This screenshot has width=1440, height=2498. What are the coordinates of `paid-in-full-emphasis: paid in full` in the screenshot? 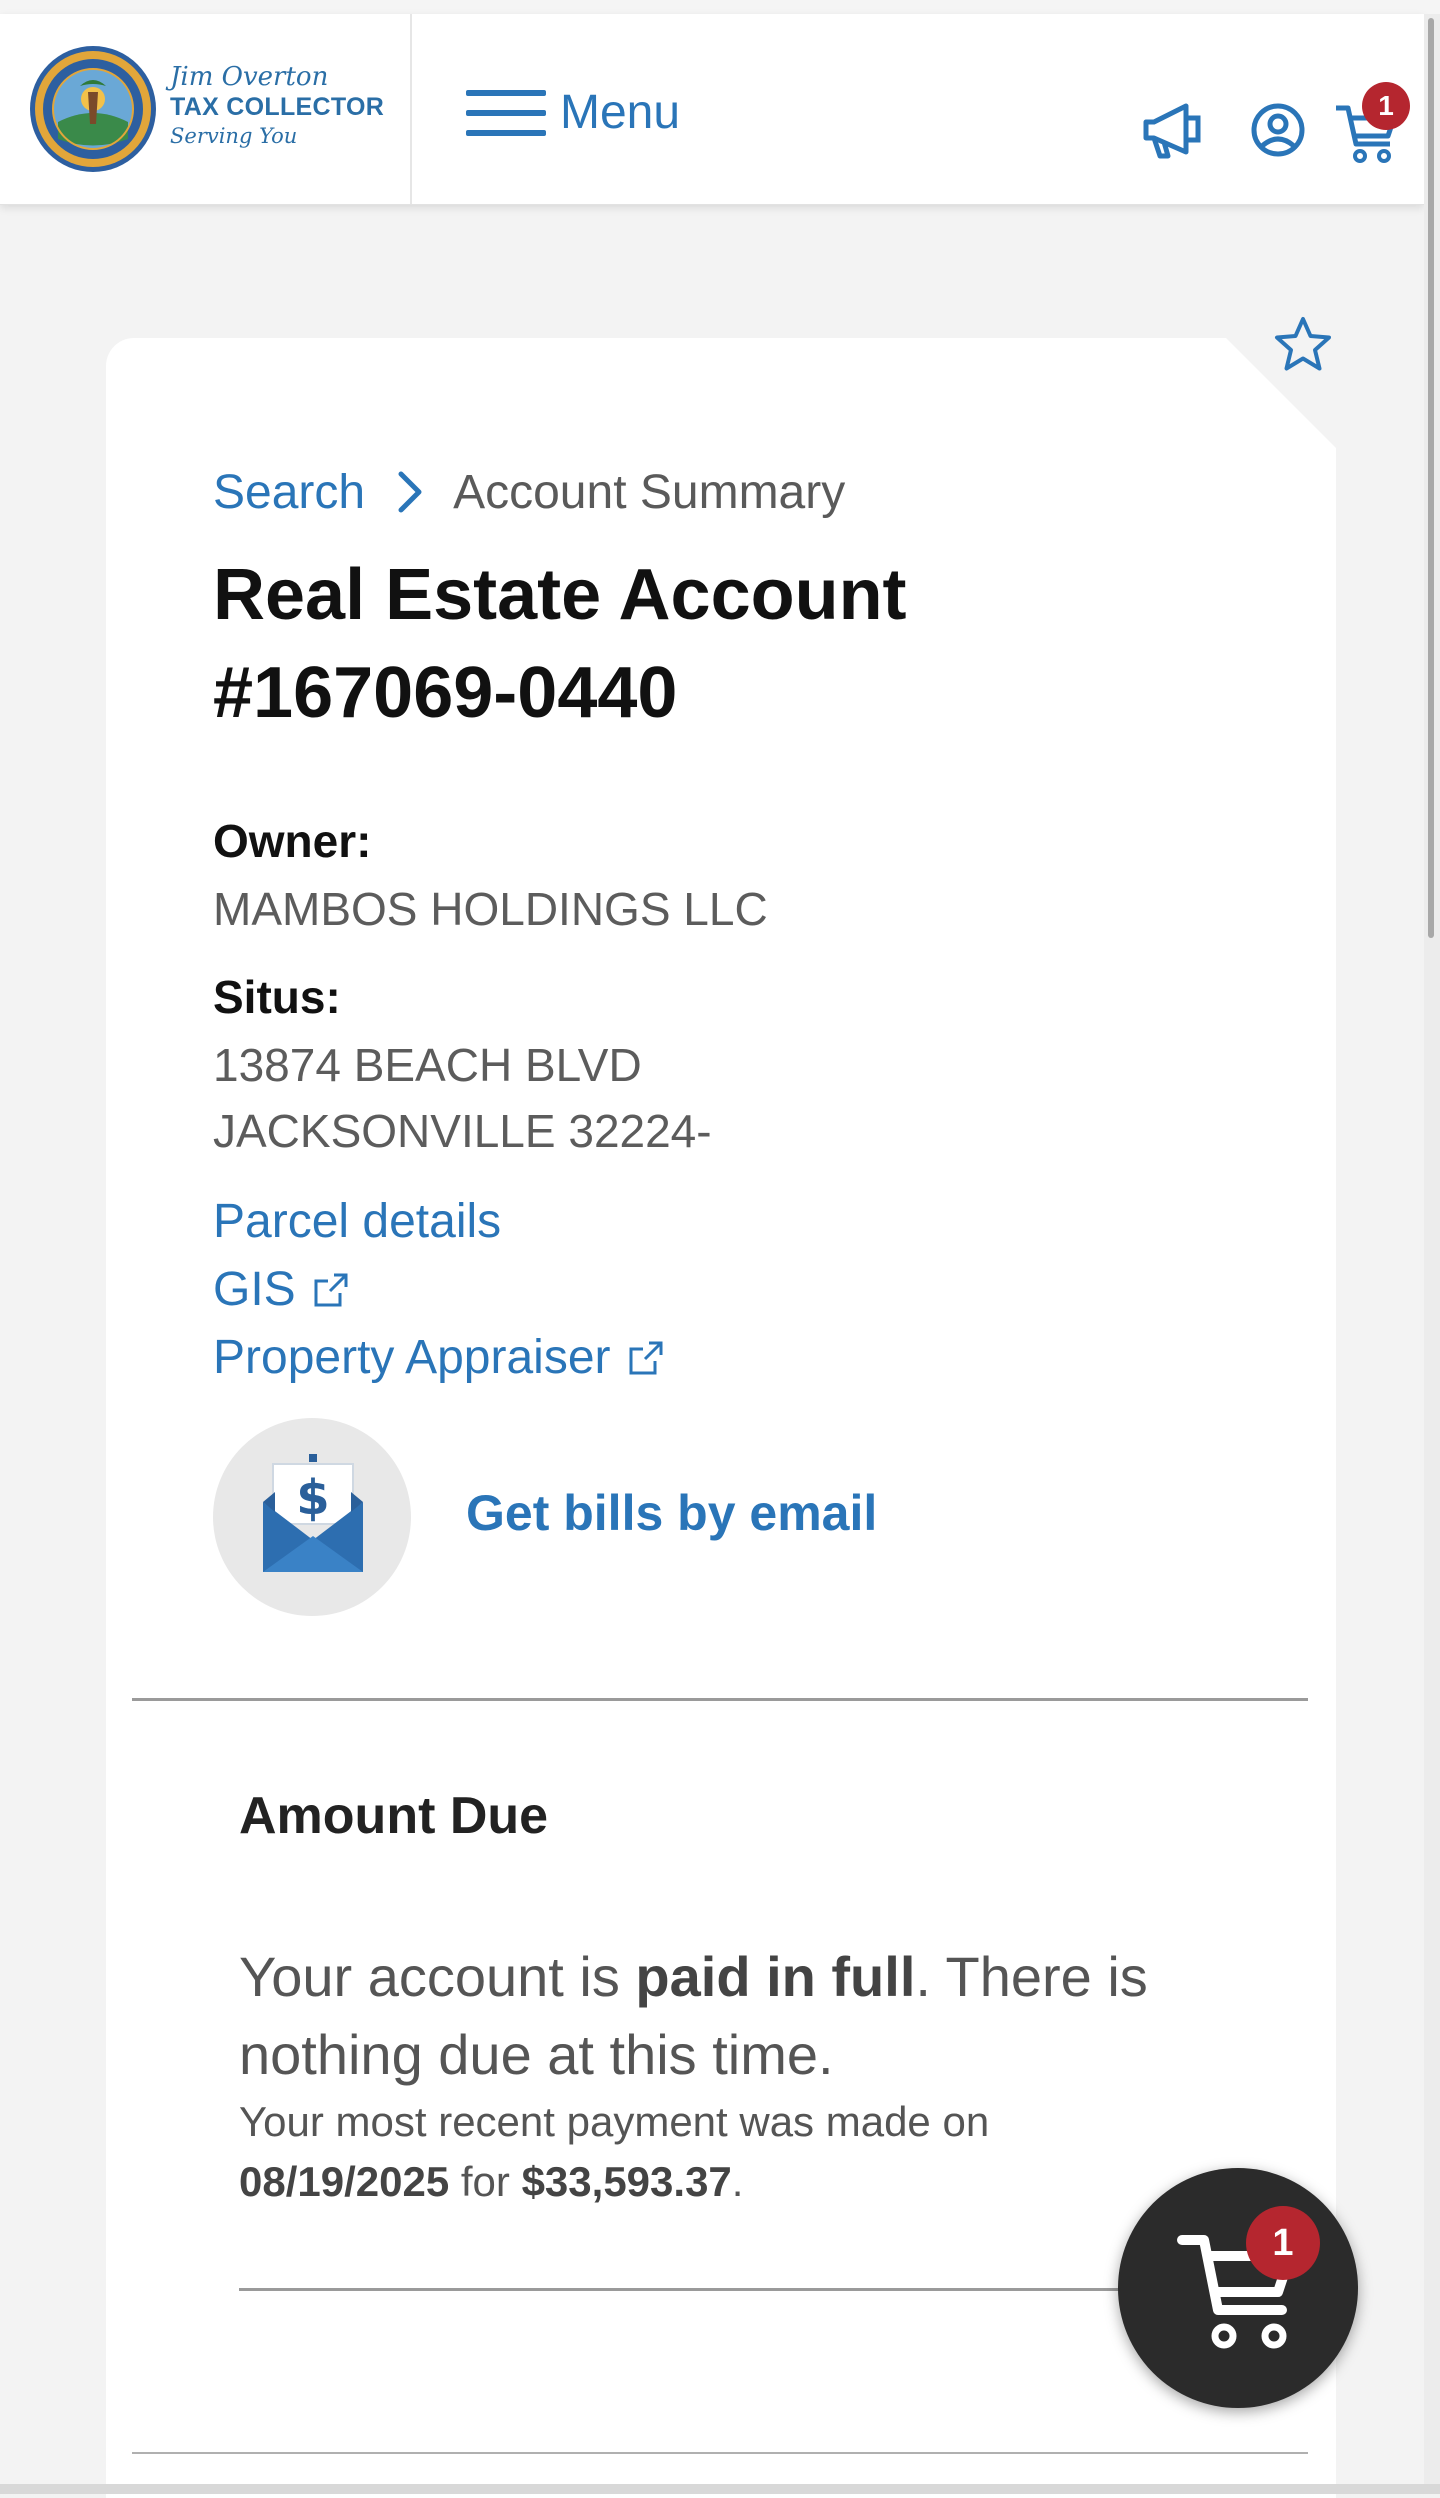 It's located at (775, 1976).